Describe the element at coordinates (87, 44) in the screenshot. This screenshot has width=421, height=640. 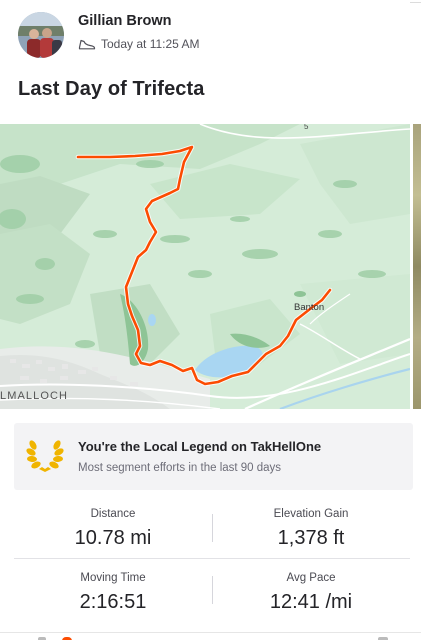
I see `shoe-icon` at that location.